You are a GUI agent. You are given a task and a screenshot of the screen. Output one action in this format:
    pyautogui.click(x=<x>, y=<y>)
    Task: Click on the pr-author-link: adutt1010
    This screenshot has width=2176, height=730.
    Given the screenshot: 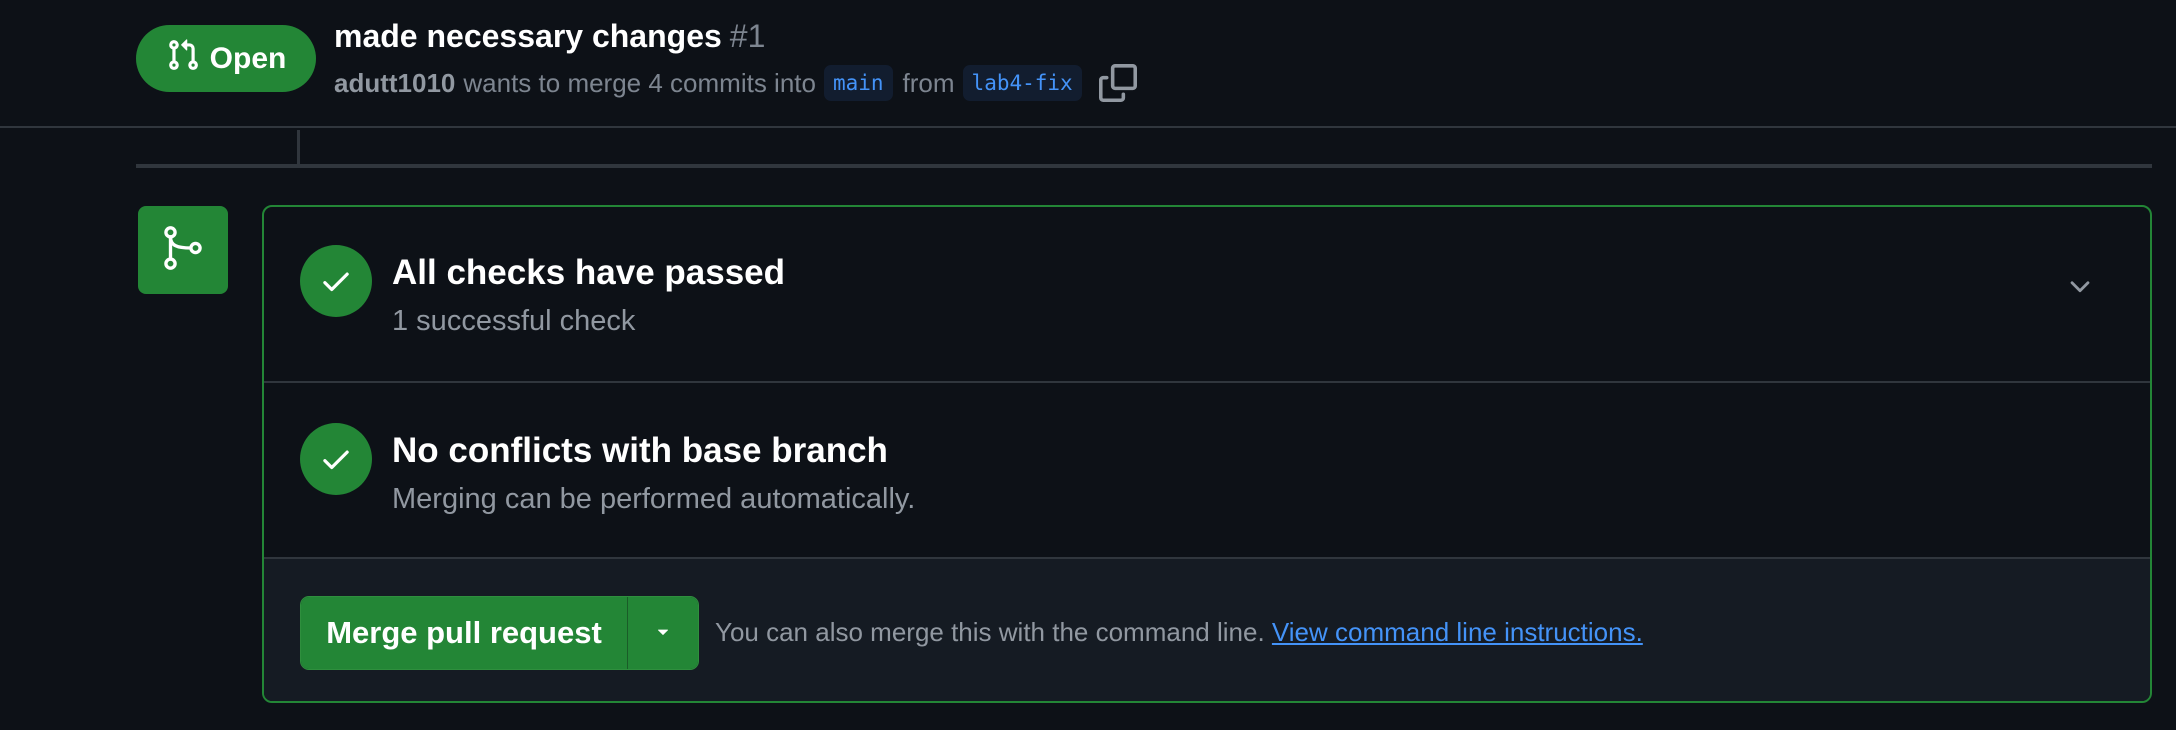 What is the action you would take?
    pyautogui.click(x=394, y=83)
    